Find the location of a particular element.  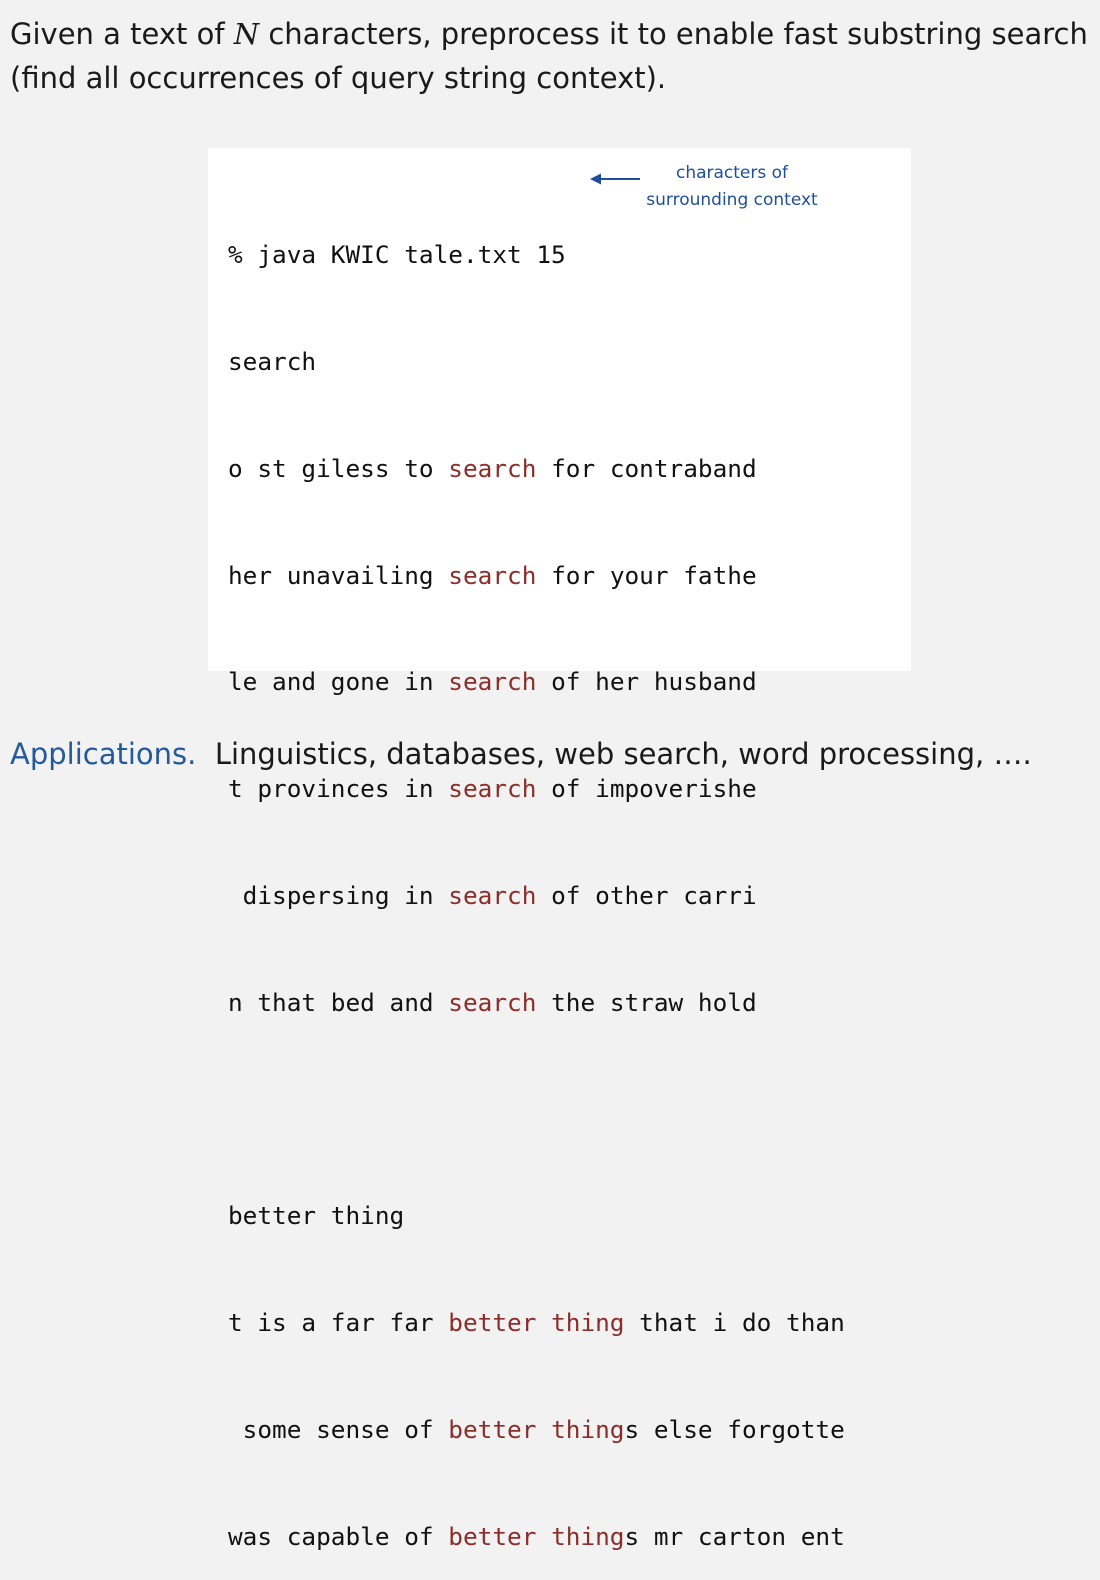

result-after: of her husband is located at coordinates (646, 682).